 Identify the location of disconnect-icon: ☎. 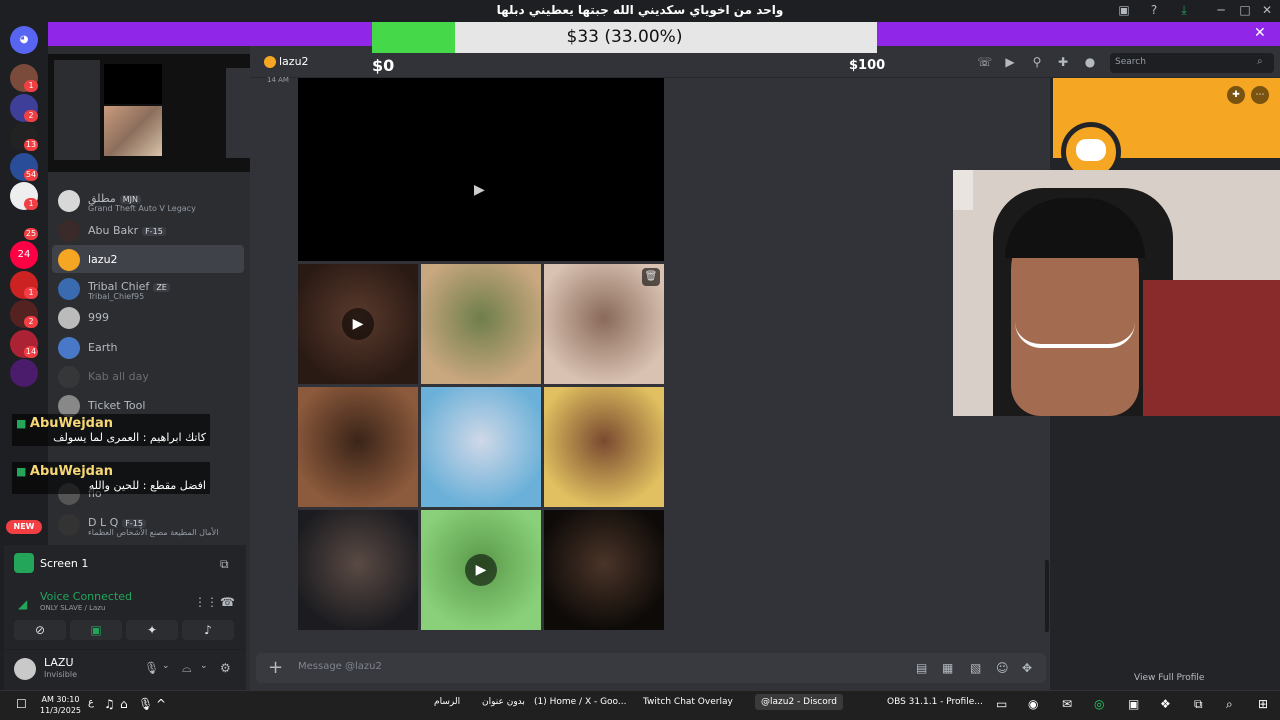
(227, 602).